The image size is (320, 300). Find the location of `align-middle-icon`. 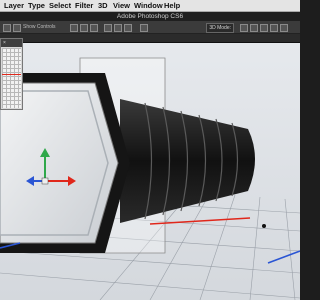

align-middle-icon is located at coordinates (84, 28).